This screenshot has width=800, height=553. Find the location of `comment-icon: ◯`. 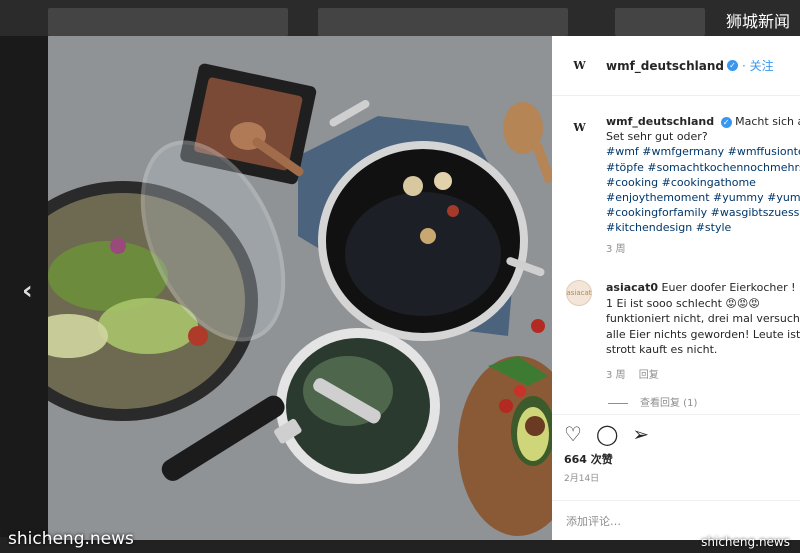

comment-icon: ◯ is located at coordinates (607, 434).